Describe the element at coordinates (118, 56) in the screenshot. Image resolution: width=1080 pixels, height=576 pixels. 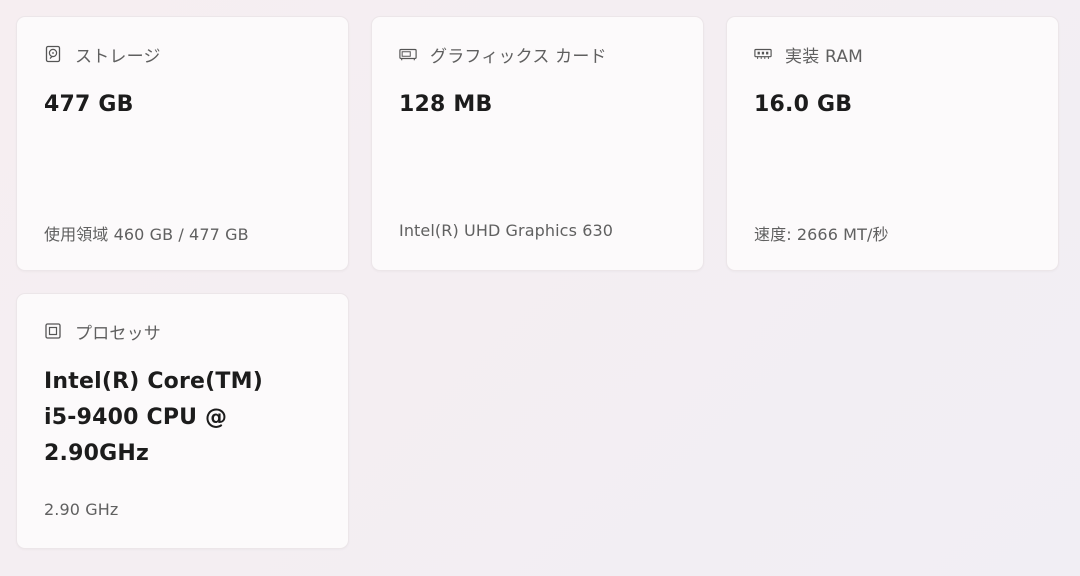
I see `storage-label: ストレージ` at that location.